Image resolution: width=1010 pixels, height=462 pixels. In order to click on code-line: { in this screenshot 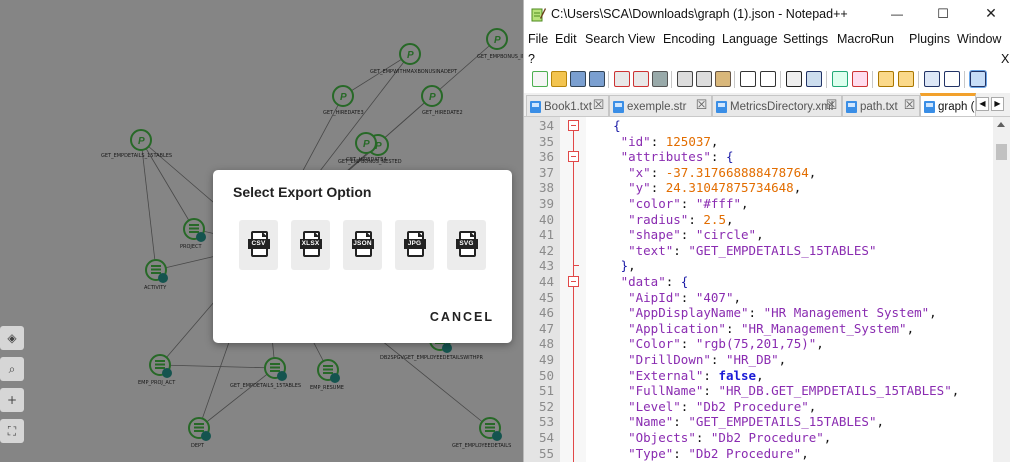, I will do `click(609, 125)`.